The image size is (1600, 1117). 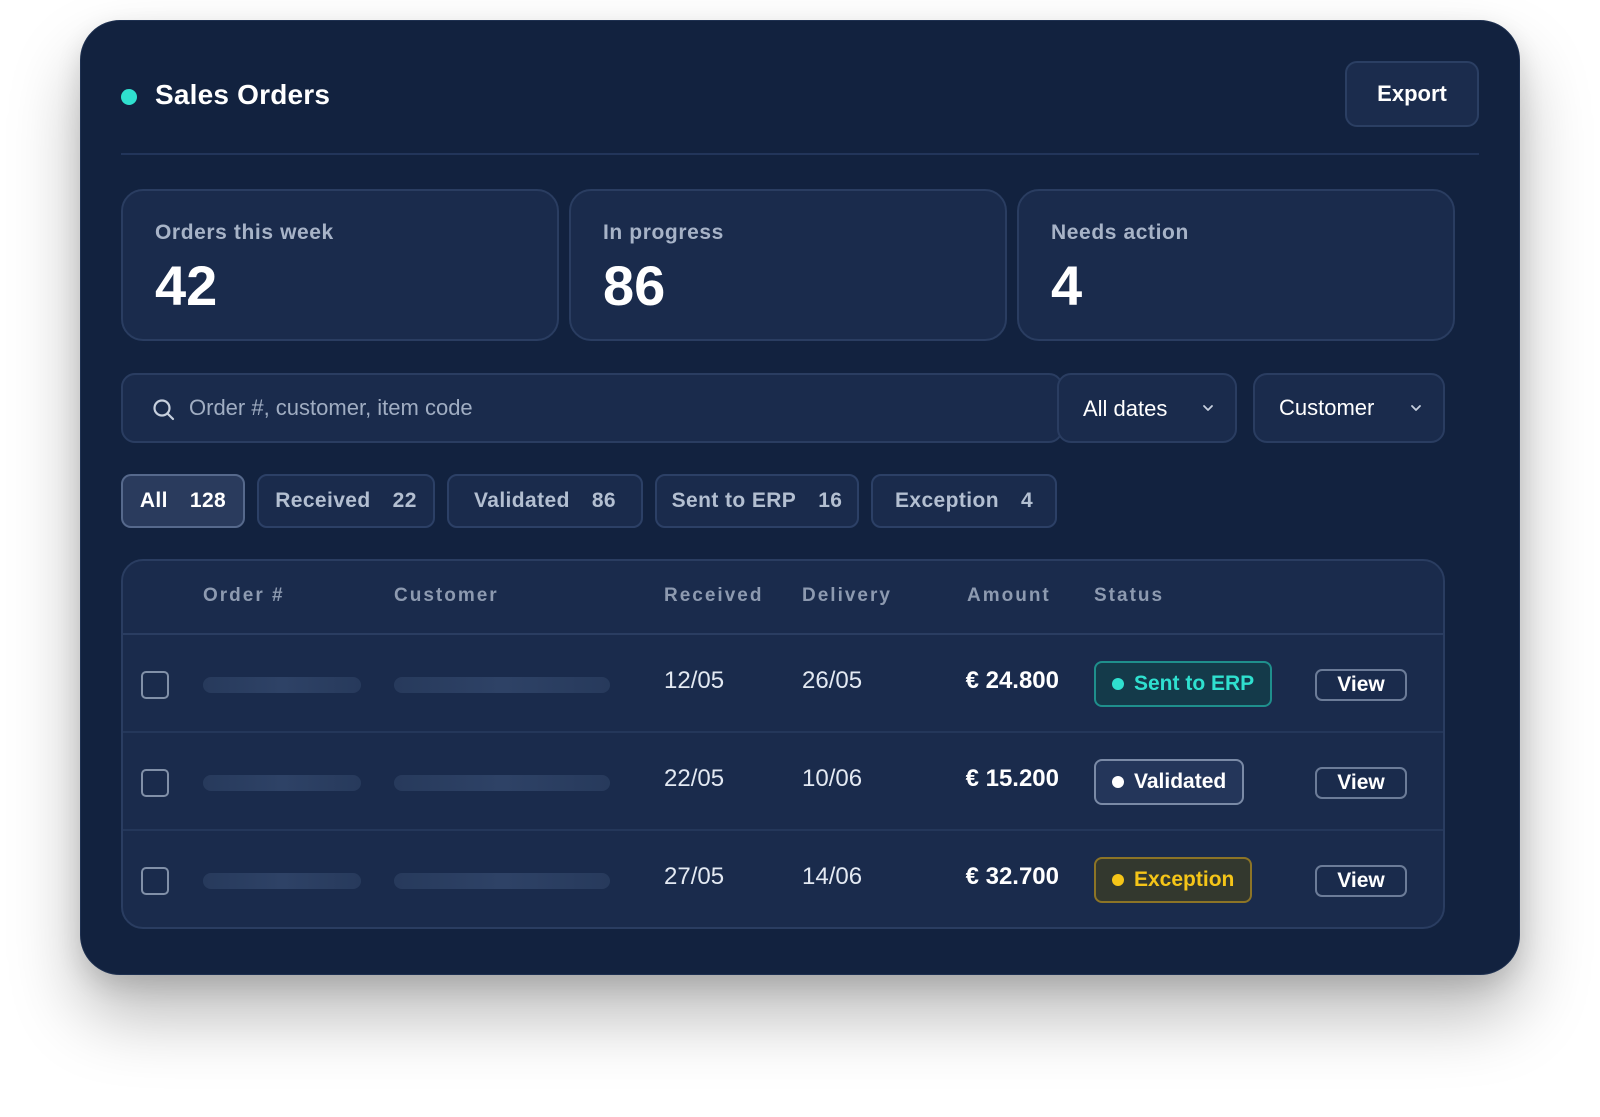 What do you see at coordinates (1120, 232) in the screenshot?
I see `stat-label: Needs action` at bounding box center [1120, 232].